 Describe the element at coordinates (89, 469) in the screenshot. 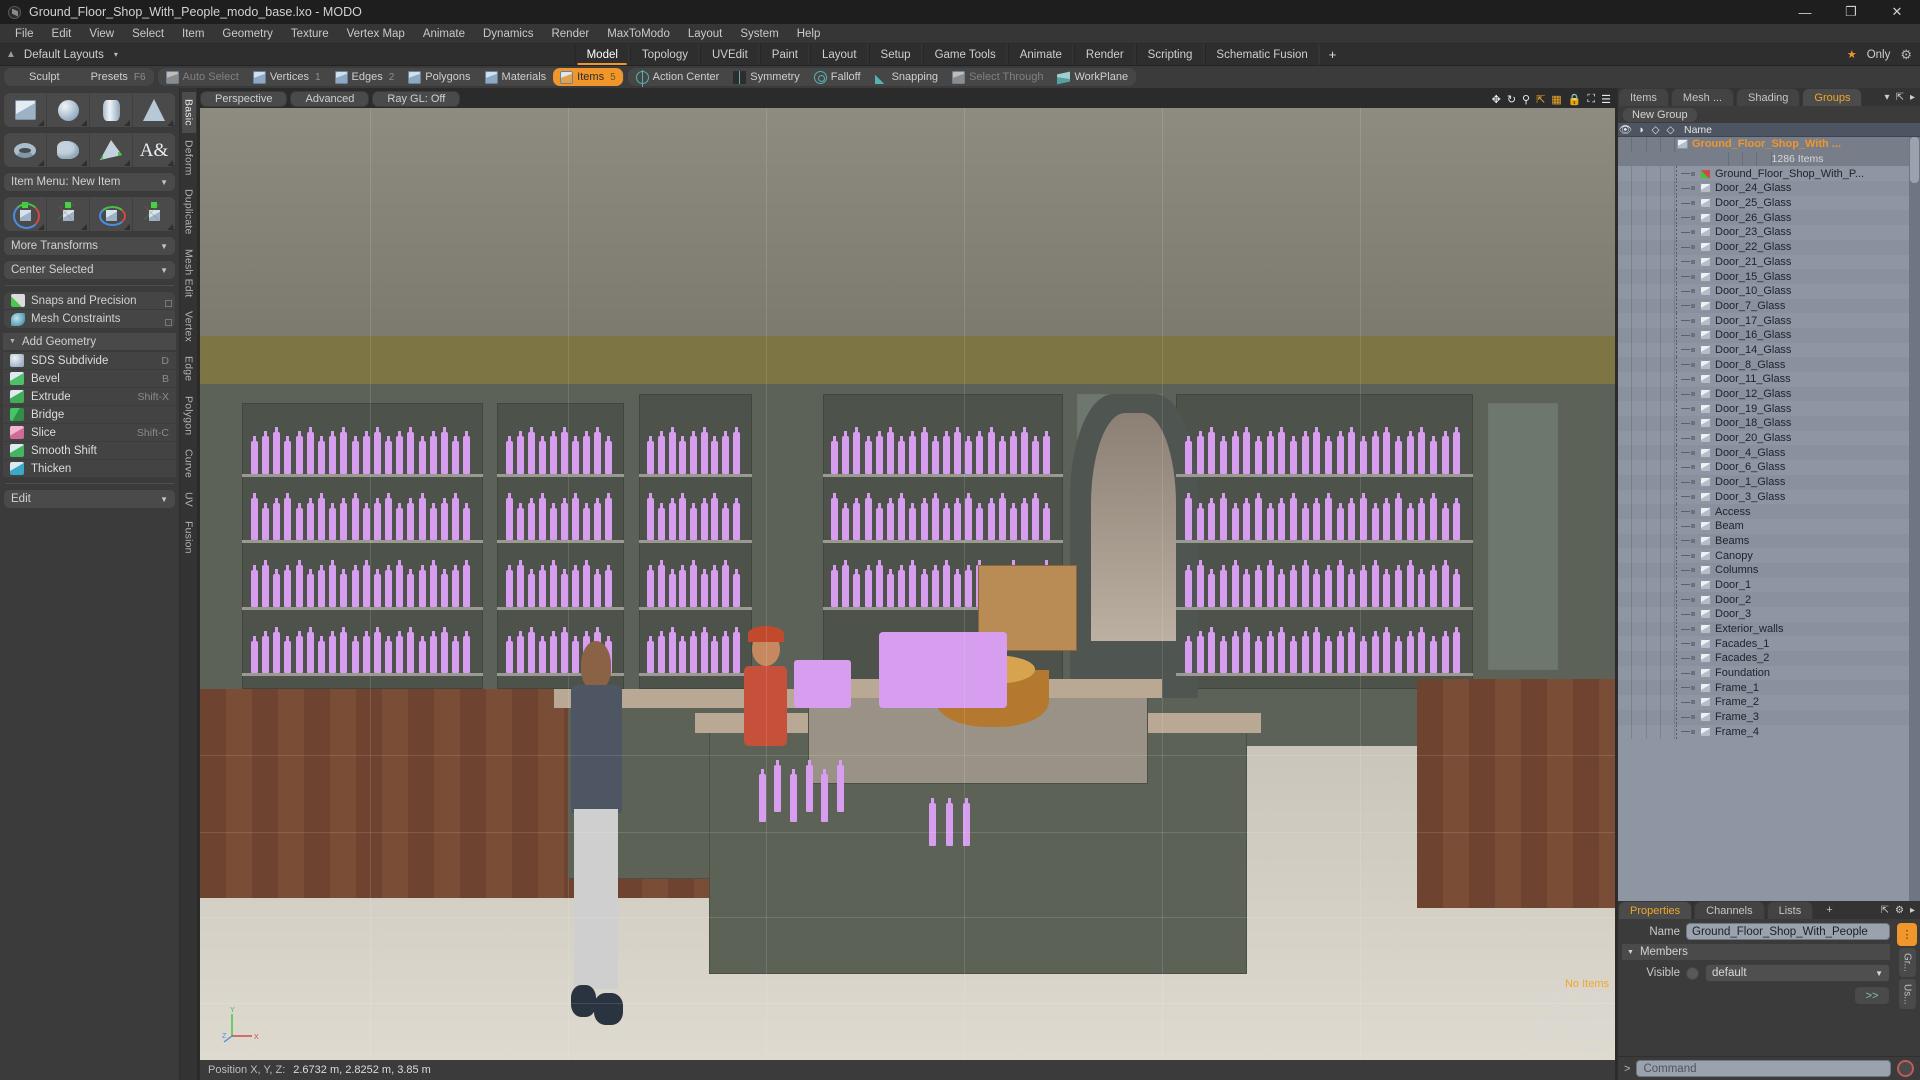

I see `geometry-tool-thicken: Thicken` at that location.